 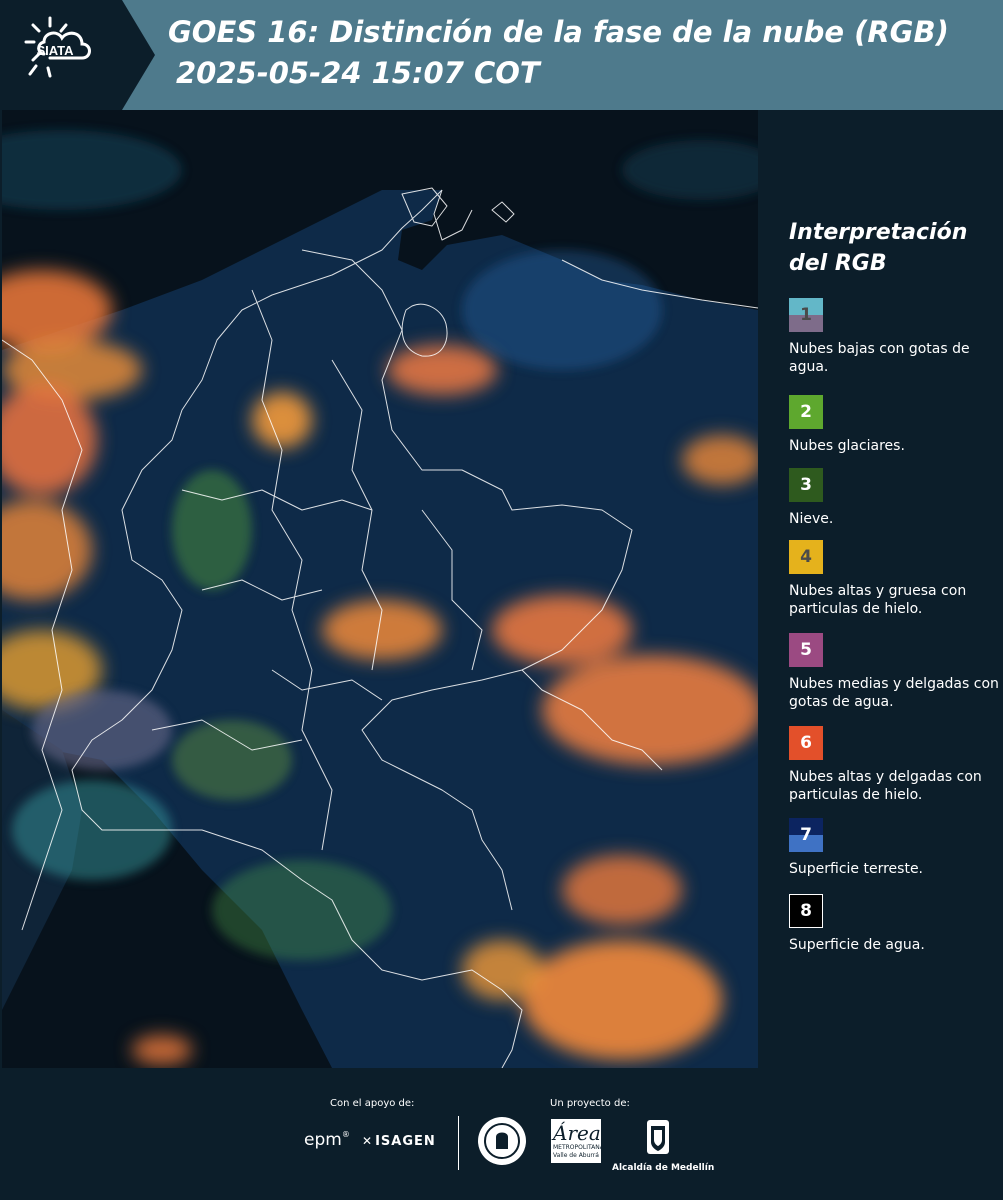 I want to click on legend-swatch: 2, so click(x=806, y=412).